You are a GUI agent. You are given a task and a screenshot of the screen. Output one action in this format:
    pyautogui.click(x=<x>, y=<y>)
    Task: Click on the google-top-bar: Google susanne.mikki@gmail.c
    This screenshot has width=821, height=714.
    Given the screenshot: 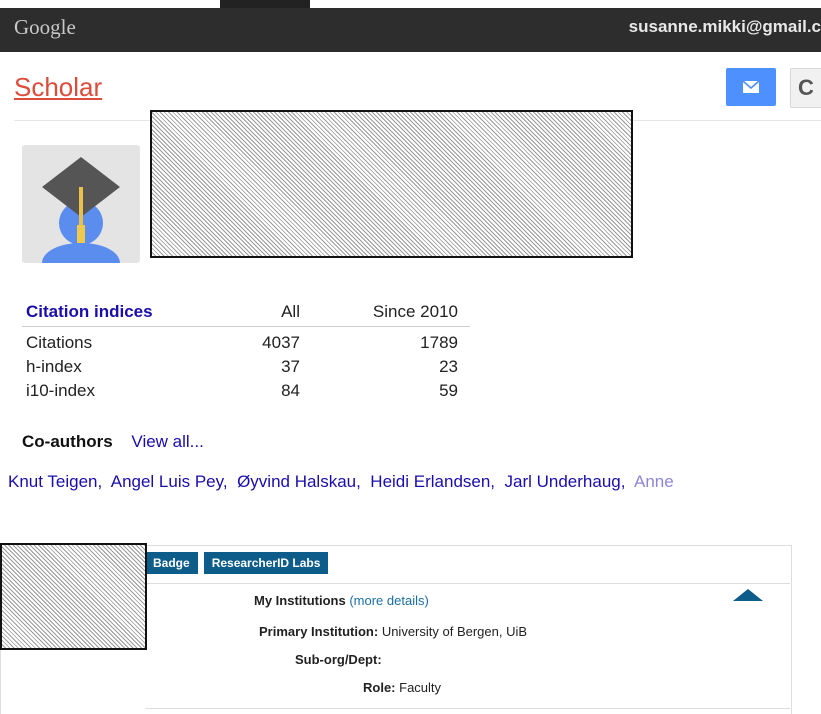 What is the action you would take?
    pyautogui.click(x=410, y=26)
    